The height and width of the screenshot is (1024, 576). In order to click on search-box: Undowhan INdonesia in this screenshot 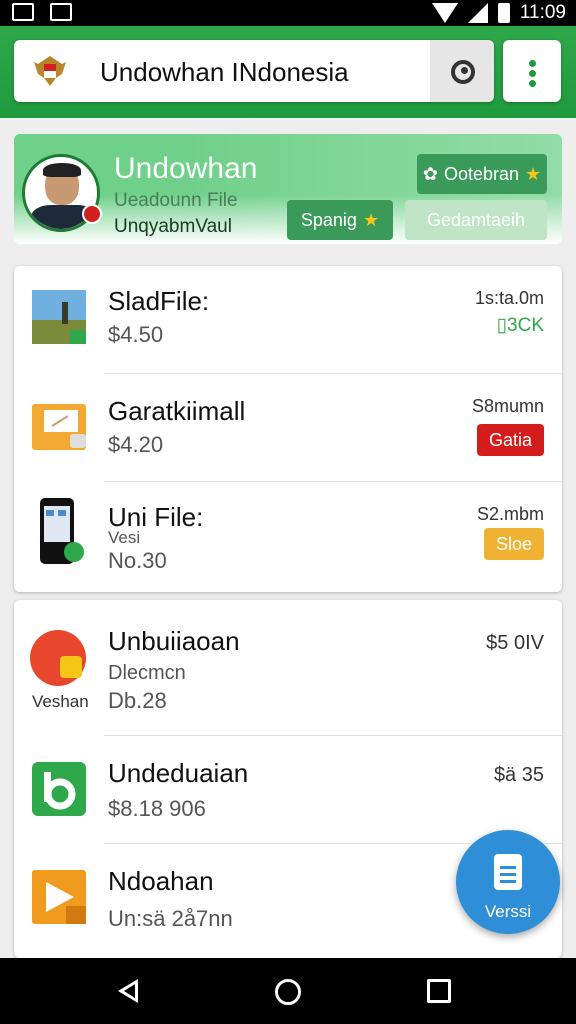, I will do `click(254, 71)`.